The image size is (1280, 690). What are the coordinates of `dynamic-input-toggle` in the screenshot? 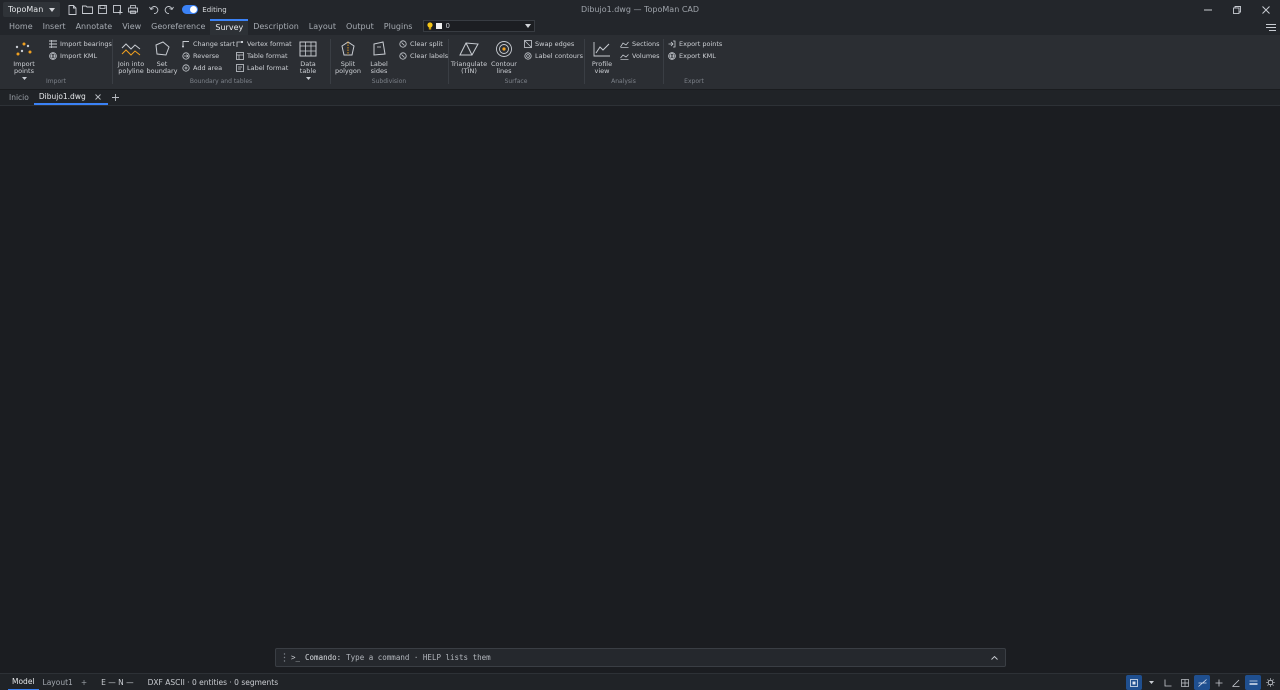 It's located at (1219, 682).